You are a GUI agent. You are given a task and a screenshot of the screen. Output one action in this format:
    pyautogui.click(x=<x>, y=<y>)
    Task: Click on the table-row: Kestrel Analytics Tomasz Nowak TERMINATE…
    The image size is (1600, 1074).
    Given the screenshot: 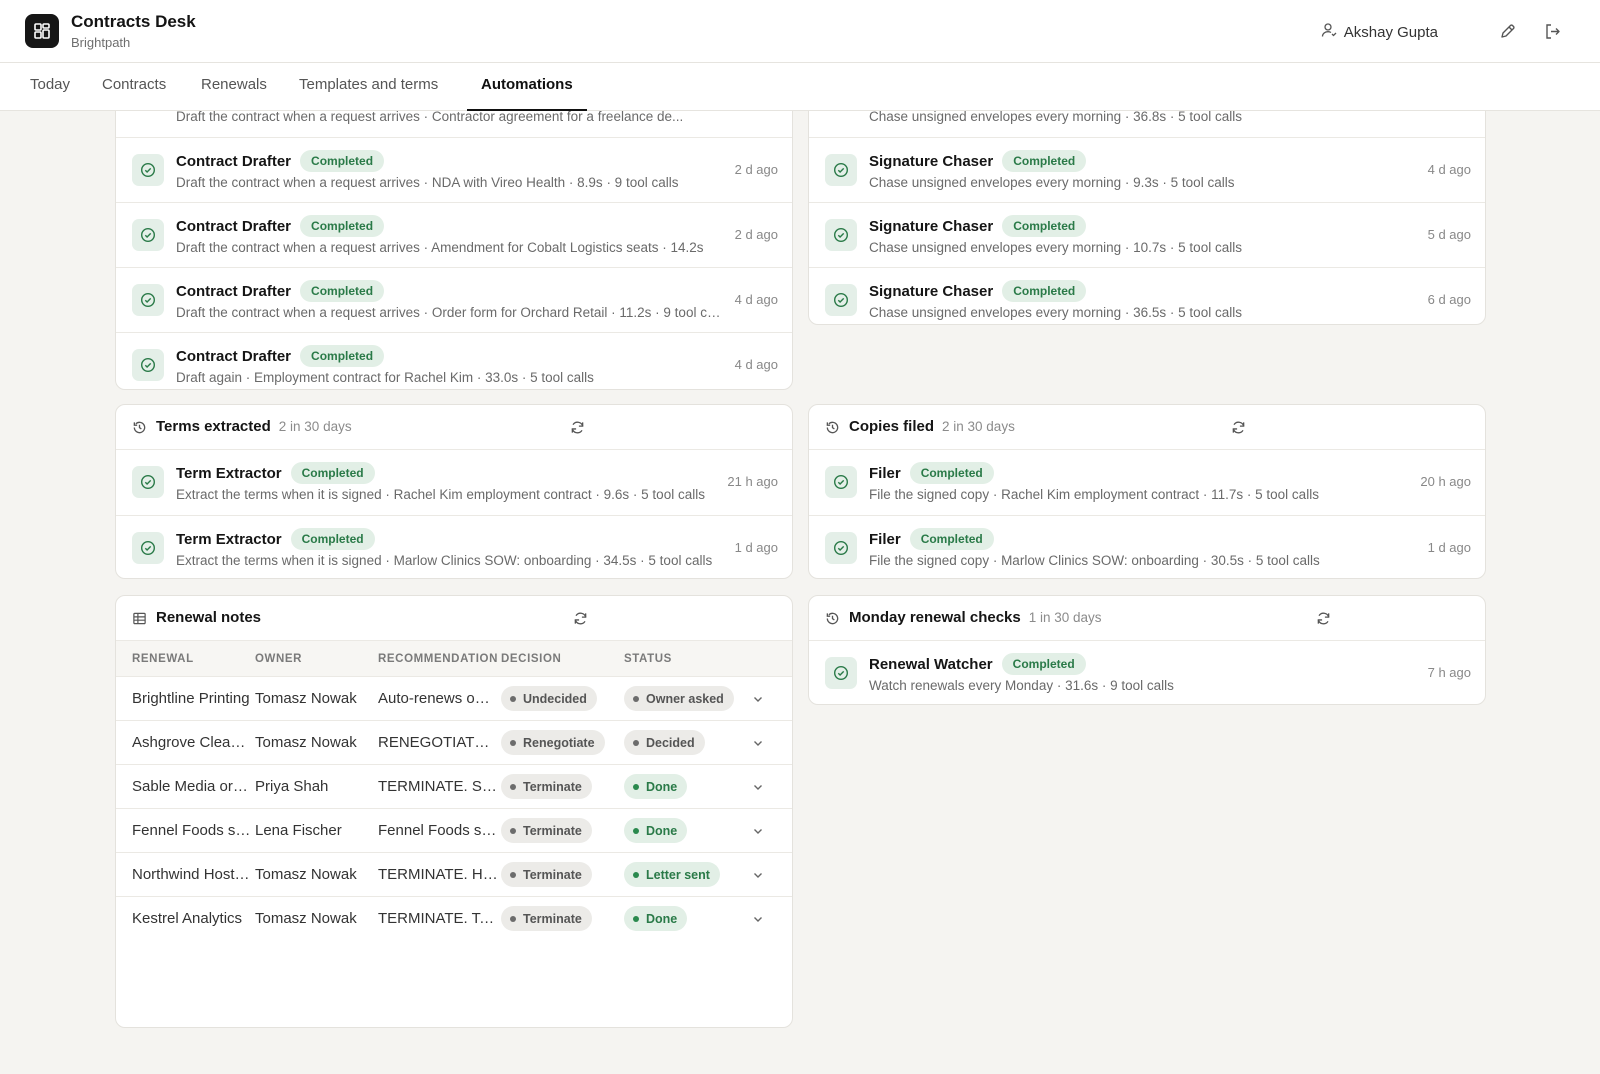 What is the action you would take?
    pyautogui.click(x=454, y=919)
    